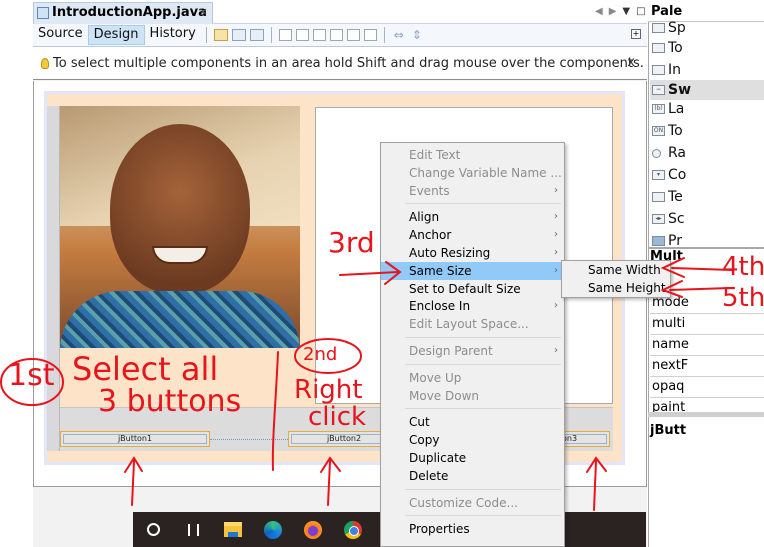  What do you see at coordinates (145, 369) in the screenshot?
I see `annotation-step1-text: Select all` at bounding box center [145, 369].